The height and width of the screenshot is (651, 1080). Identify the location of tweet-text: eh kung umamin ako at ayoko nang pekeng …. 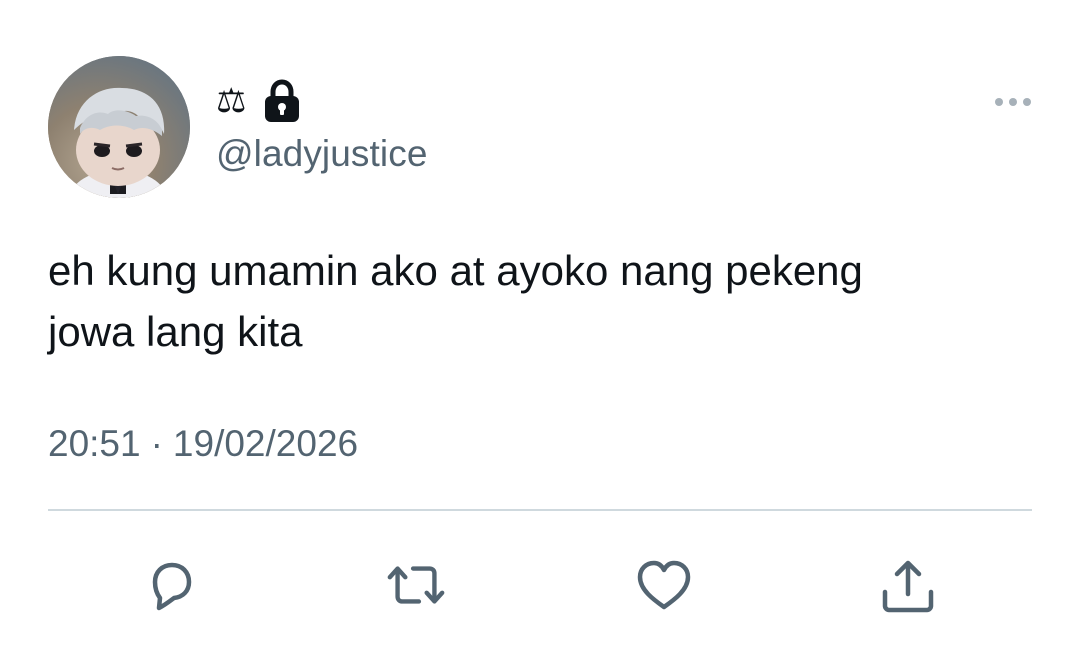
(455, 301).